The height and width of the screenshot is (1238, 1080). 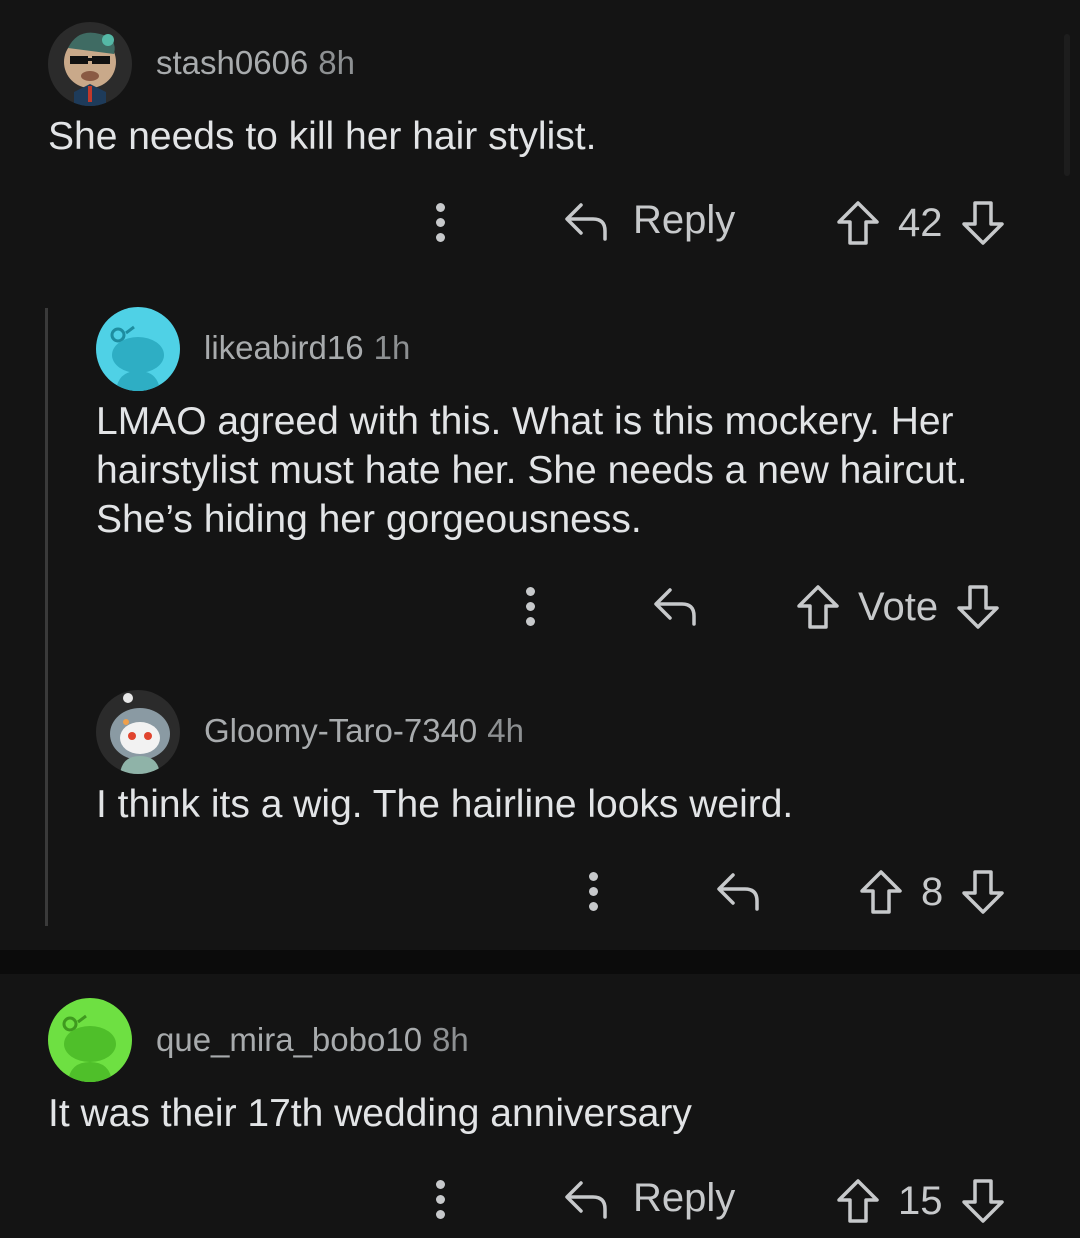 I want to click on username: likeabird16 1h, so click(x=307, y=348).